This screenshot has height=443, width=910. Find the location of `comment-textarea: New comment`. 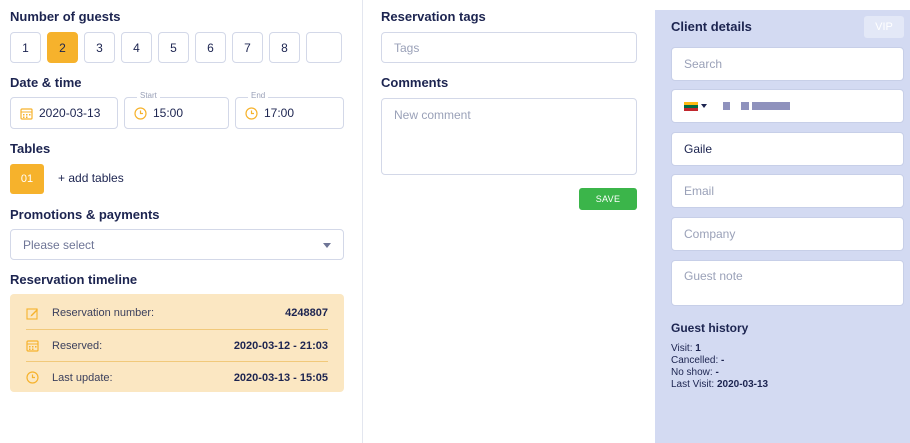

comment-textarea: New comment is located at coordinates (509, 136).